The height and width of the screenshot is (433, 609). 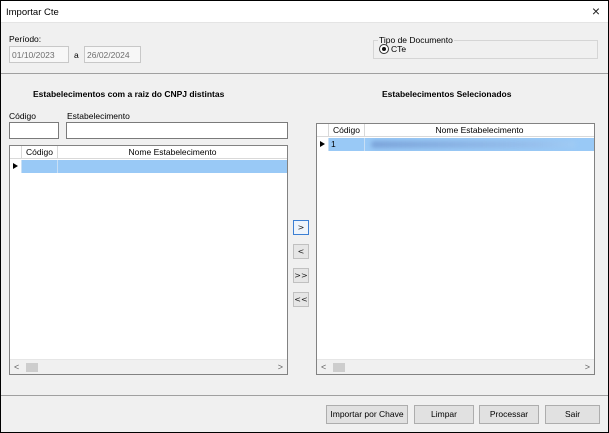 I want to click on table-row: 1, so click(x=455, y=144).